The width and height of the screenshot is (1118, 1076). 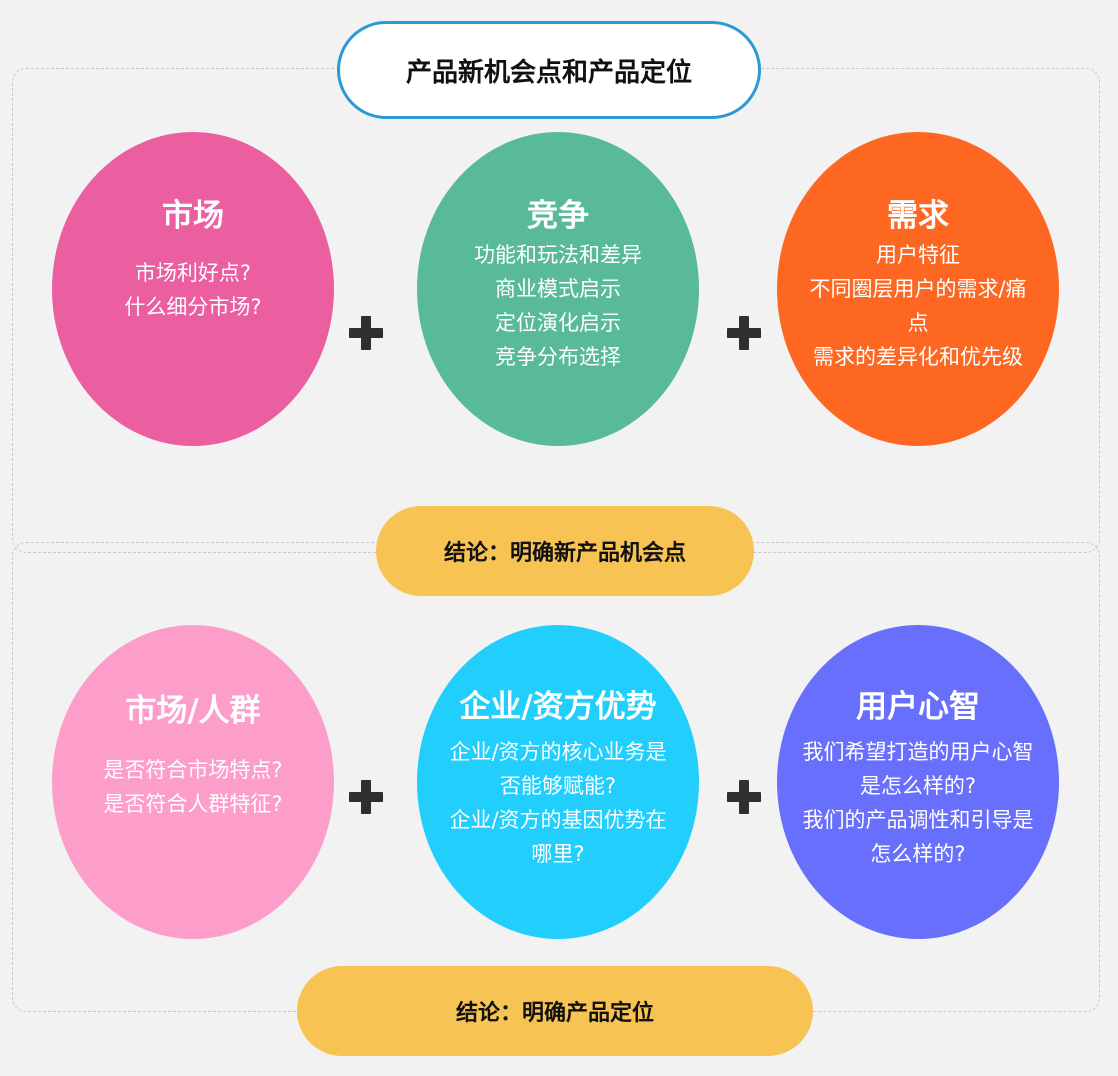 What do you see at coordinates (918, 820) in the screenshot?
I see `circle-text-line: 我们的产品调性和引导是` at bounding box center [918, 820].